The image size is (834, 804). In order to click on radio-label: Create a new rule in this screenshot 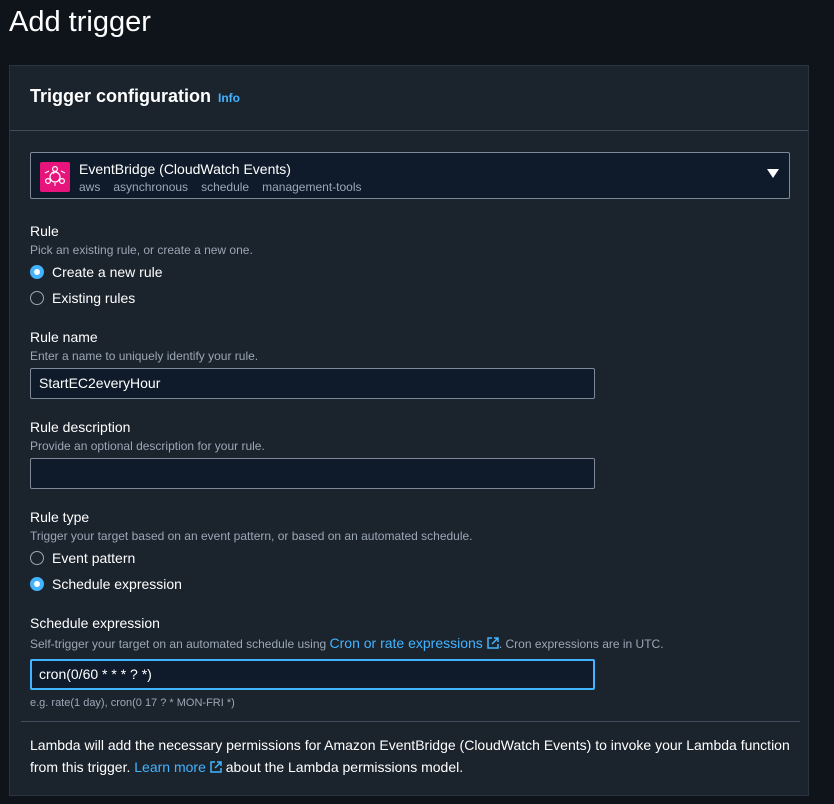, I will do `click(107, 272)`.